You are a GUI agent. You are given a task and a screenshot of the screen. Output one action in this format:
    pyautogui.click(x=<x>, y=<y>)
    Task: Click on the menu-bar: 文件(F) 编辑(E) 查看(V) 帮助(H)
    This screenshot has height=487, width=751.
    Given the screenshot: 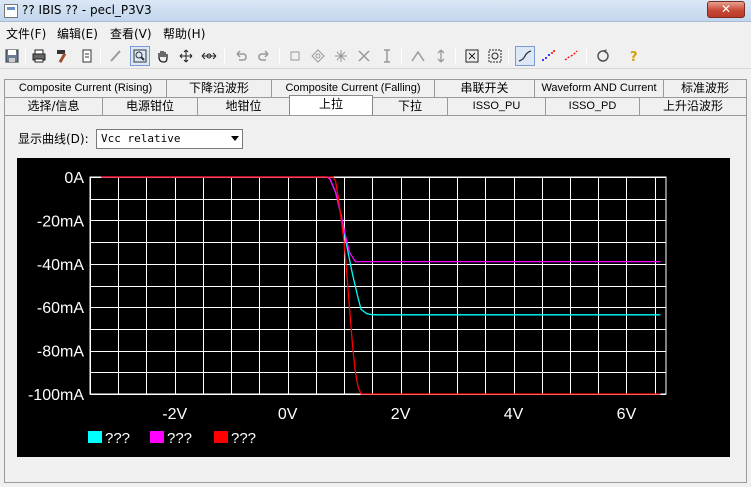 What is the action you would take?
    pyautogui.click(x=375, y=32)
    